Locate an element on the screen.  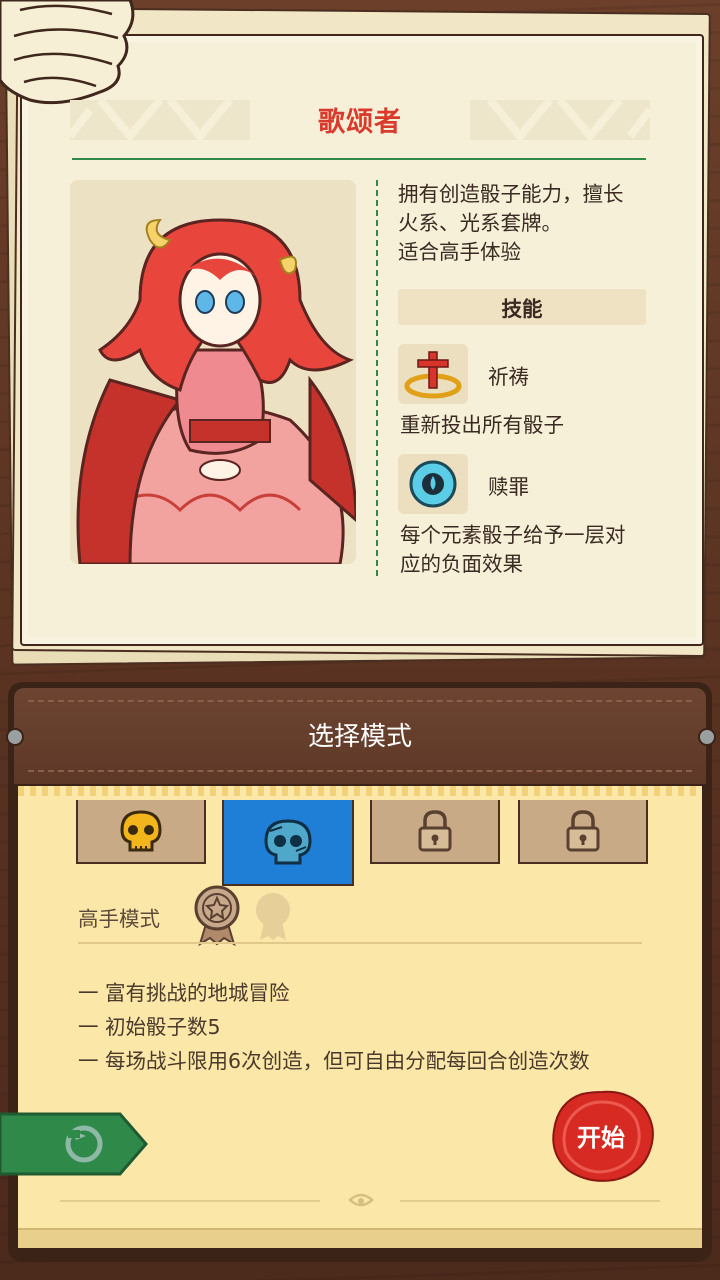
skill-name: 祈祷 is located at coordinates (508, 377).